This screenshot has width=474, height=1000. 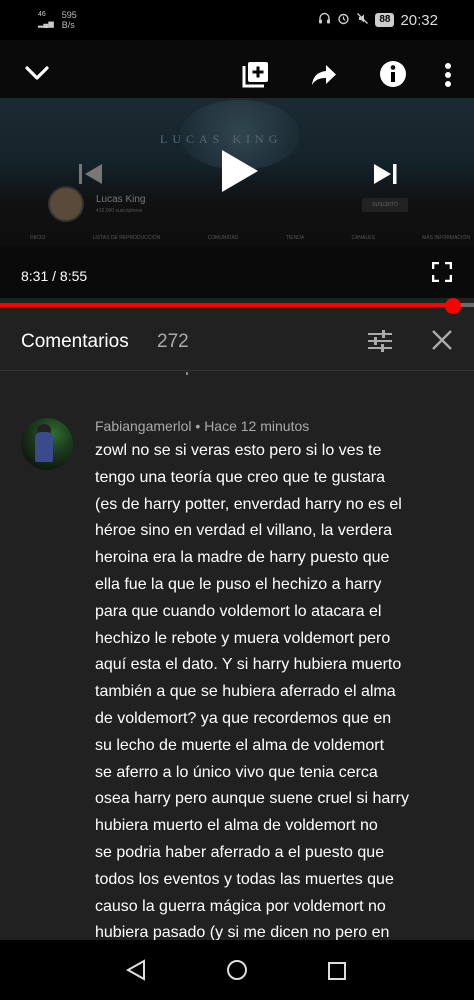 I want to click on fullscreen-button, so click(x=442, y=272).